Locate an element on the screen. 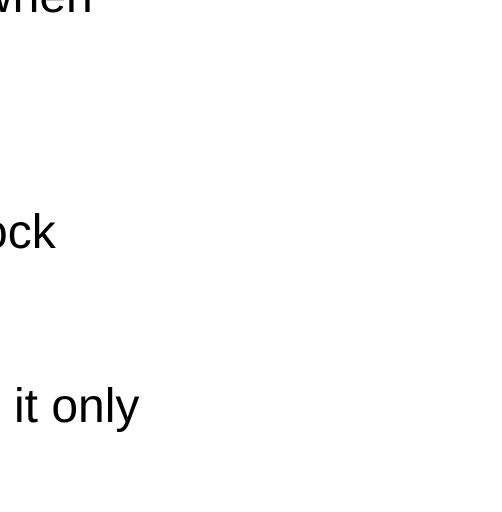  text-line-it-only: it only is located at coordinates (77, 406).